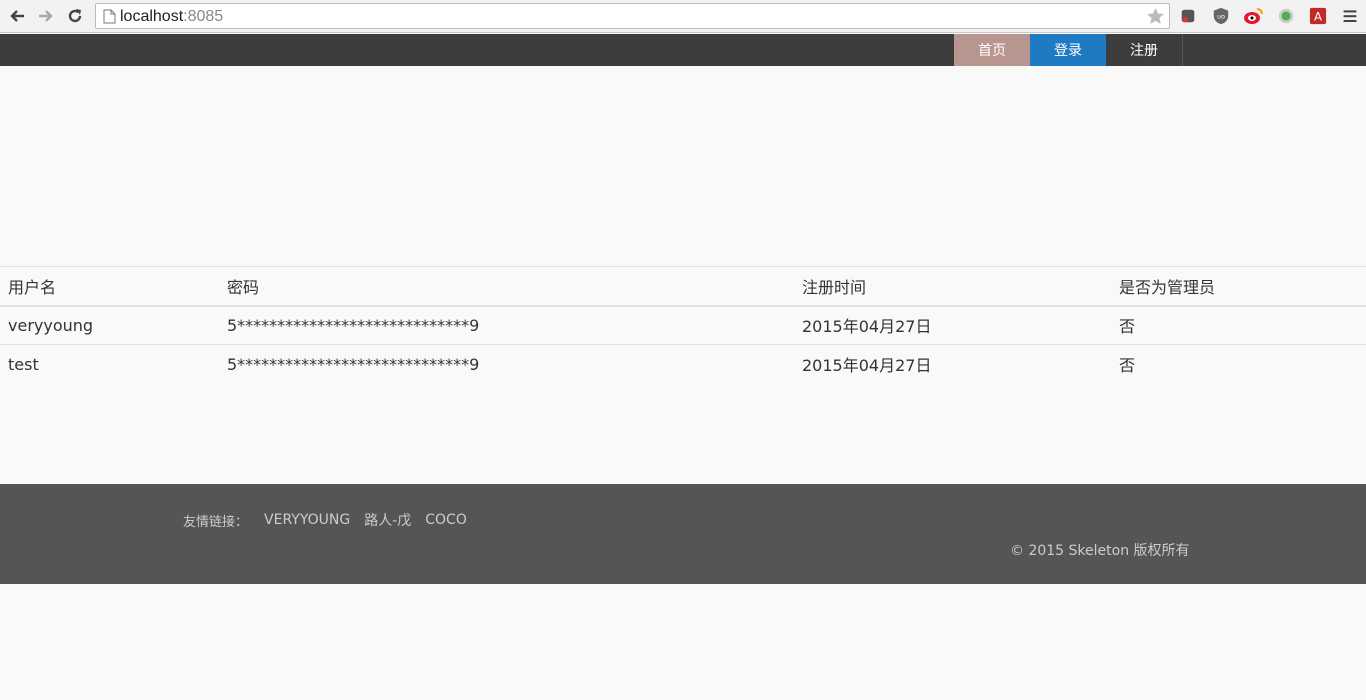 The image size is (1366, 700). What do you see at coordinates (683, 50) in the screenshot?
I see `site-header: 首页 登录 注册` at bounding box center [683, 50].